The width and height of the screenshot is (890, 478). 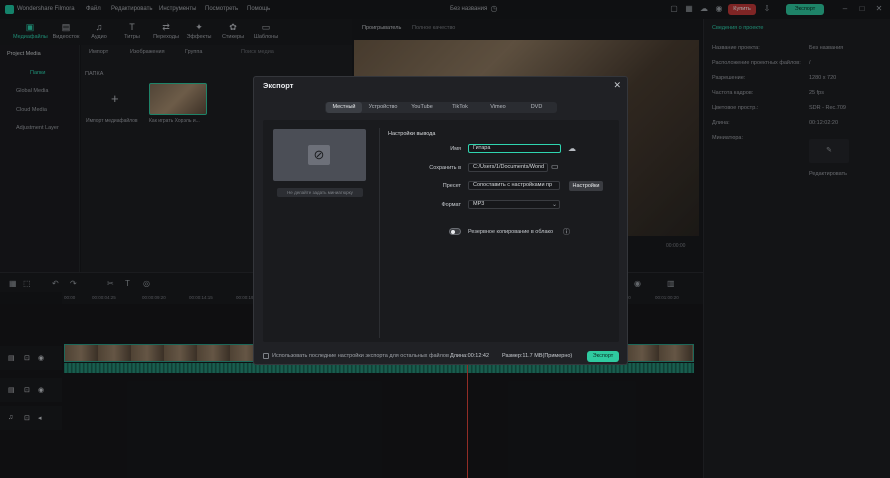 What do you see at coordinates (412, 134) in the screenshot?
I see `output-settings-title: Настройки вывода` at bounding box center [412, 134].